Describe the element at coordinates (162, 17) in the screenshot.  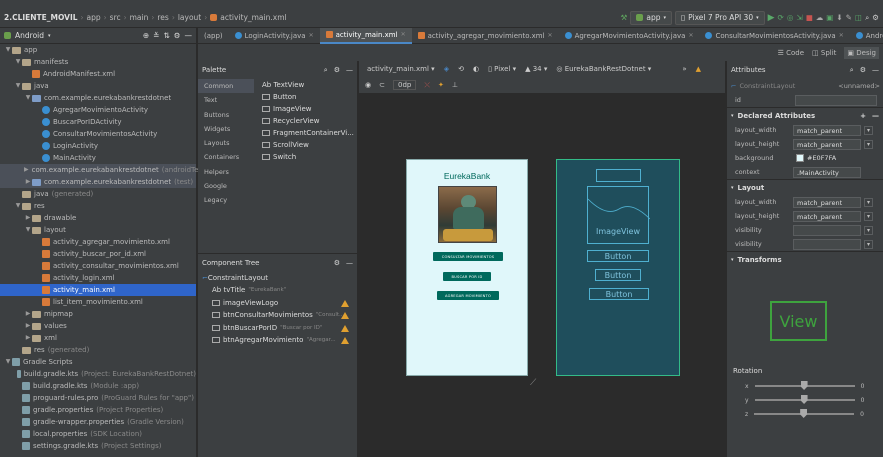
I see `crumb-res: res` at that location.